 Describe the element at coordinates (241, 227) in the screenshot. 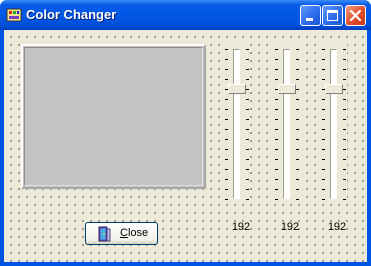

I see `red-value-label: 192` at that location.